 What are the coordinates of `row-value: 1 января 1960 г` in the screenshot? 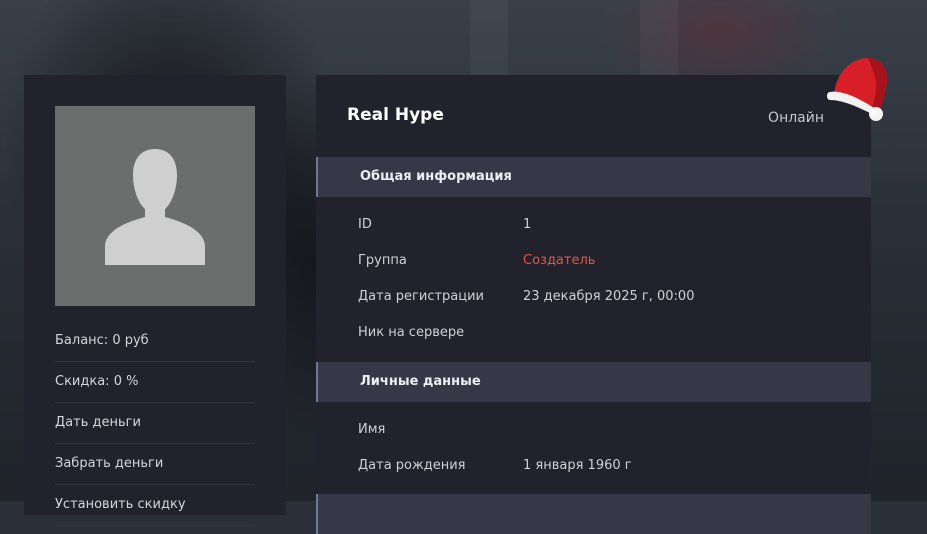 It's located at (577, 465).